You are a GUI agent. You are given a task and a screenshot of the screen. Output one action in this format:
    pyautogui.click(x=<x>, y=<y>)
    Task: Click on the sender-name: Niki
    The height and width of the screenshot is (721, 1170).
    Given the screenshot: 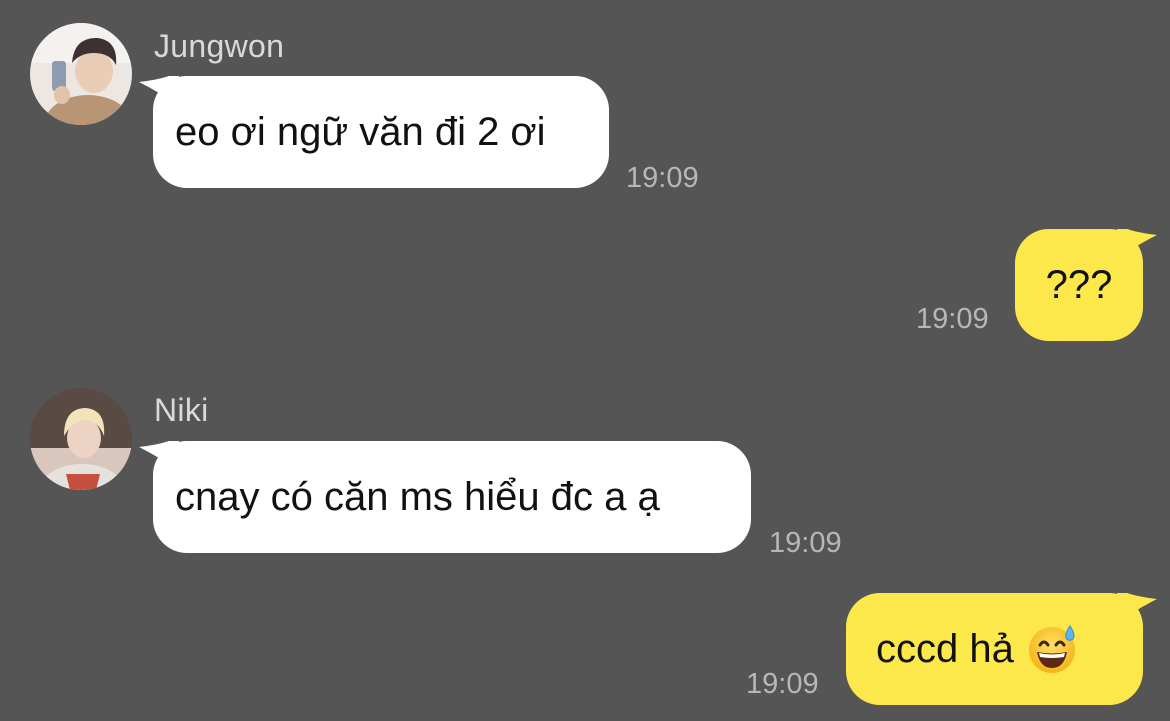 What is the action you would take?
    pyautogui.click(x=181, y=410)
    